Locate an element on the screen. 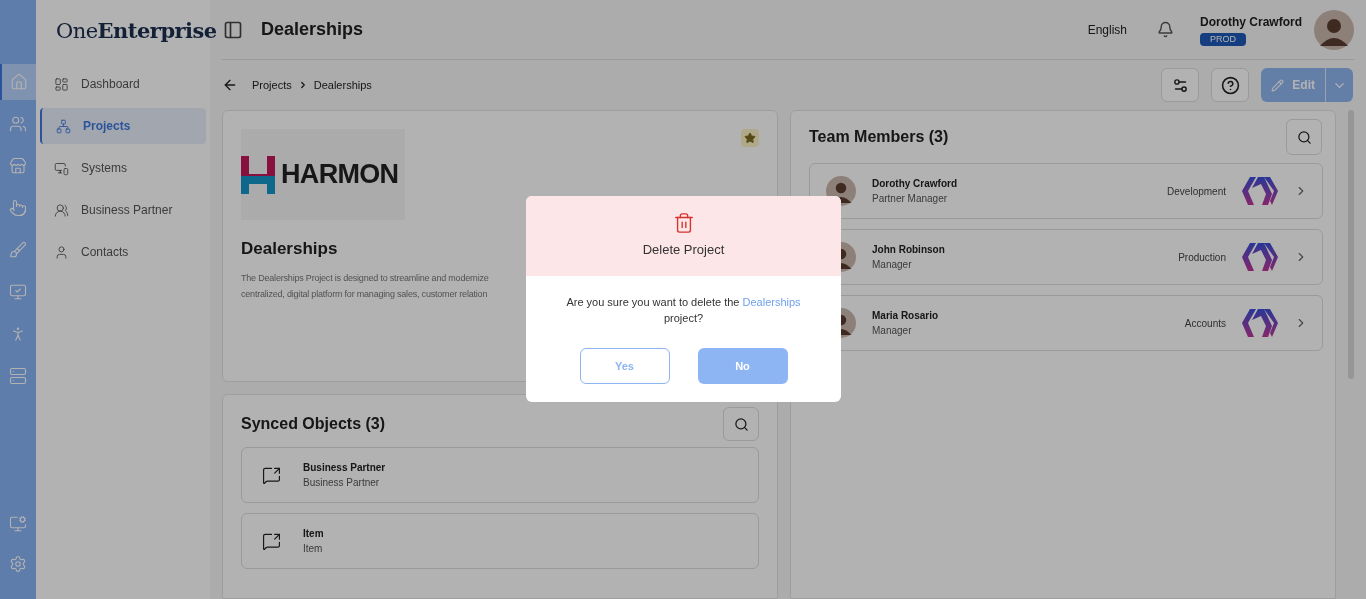 The width and height of the screenshot is (1366, 599). sidebar-item: Dashboard is located at coordinates (123, 84).